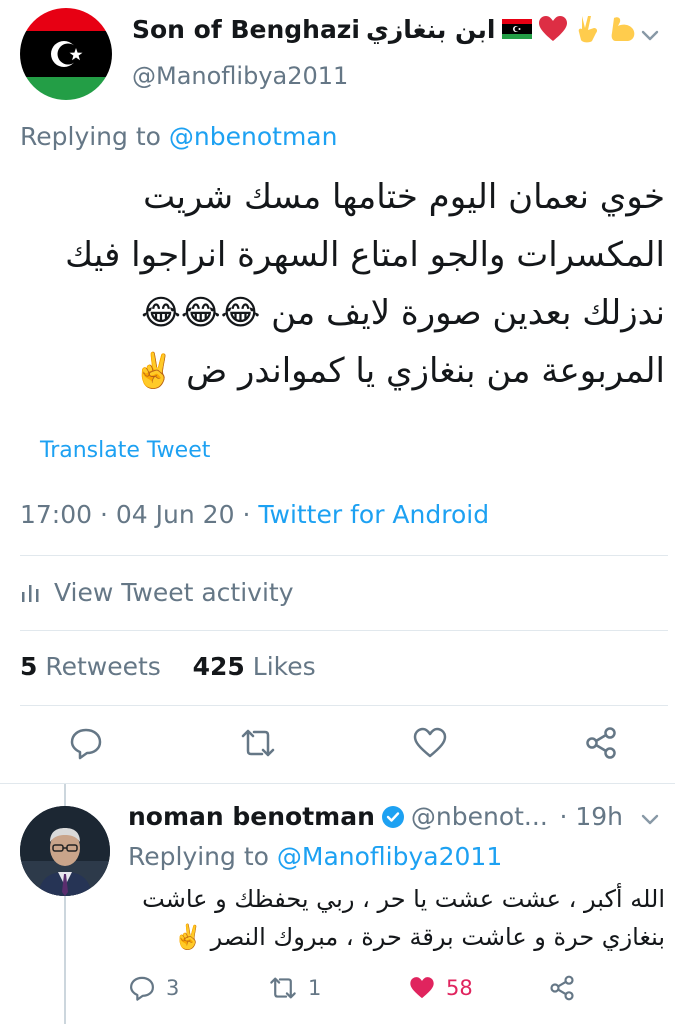 This screenshot has height=1024, width=675. What do you see at coordinates (29, 666) in the screenshot?
I see `retweets-count: 5` at bounding box center [29, 666].